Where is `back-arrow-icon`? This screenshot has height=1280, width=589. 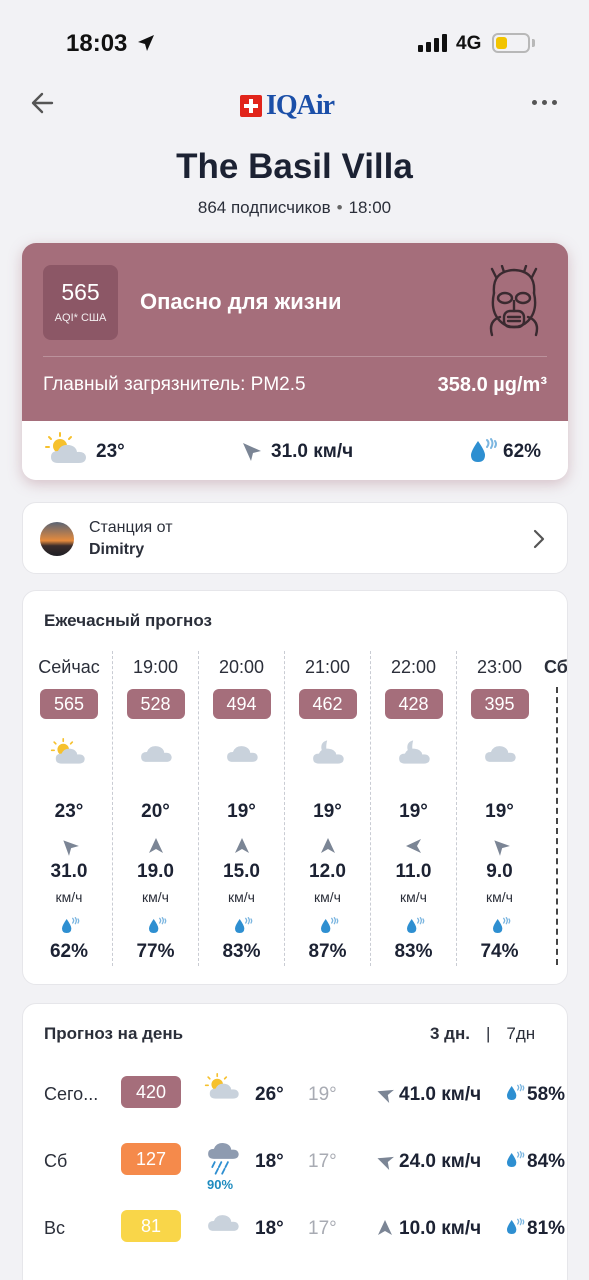
back-arrow-icon is located at coordinates (43, 103).